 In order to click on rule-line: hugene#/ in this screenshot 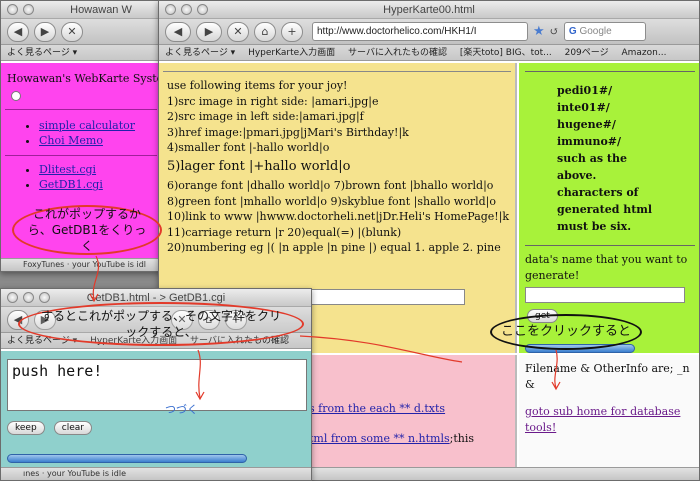, I will do `click(586, 124)`.